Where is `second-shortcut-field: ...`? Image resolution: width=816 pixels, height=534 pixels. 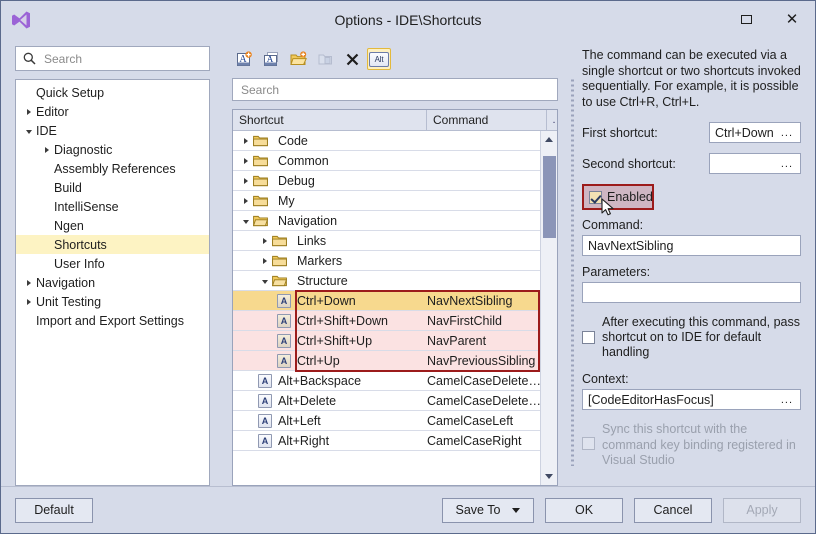
second-shortcut-field: ... is located at coordinates (755, 163).